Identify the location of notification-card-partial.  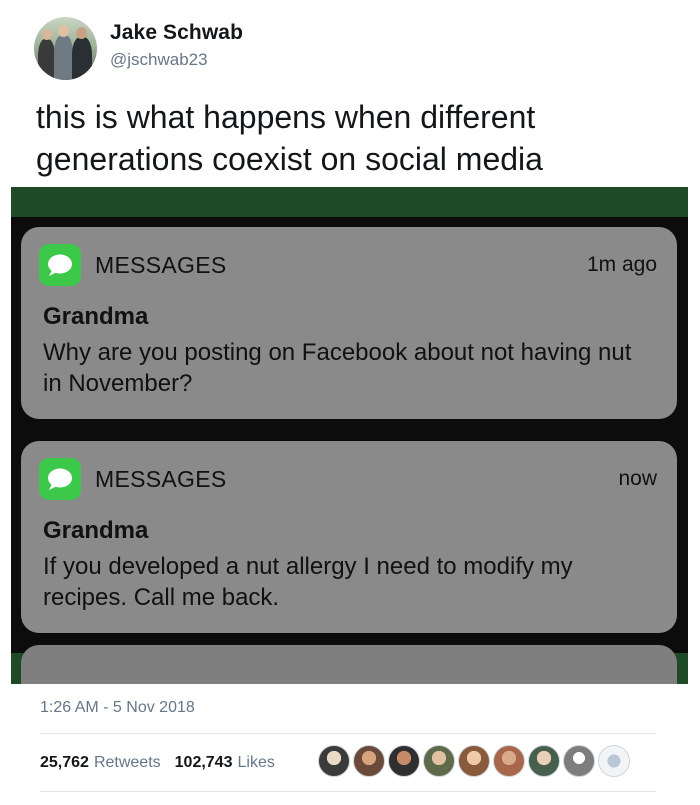
(349, 664).